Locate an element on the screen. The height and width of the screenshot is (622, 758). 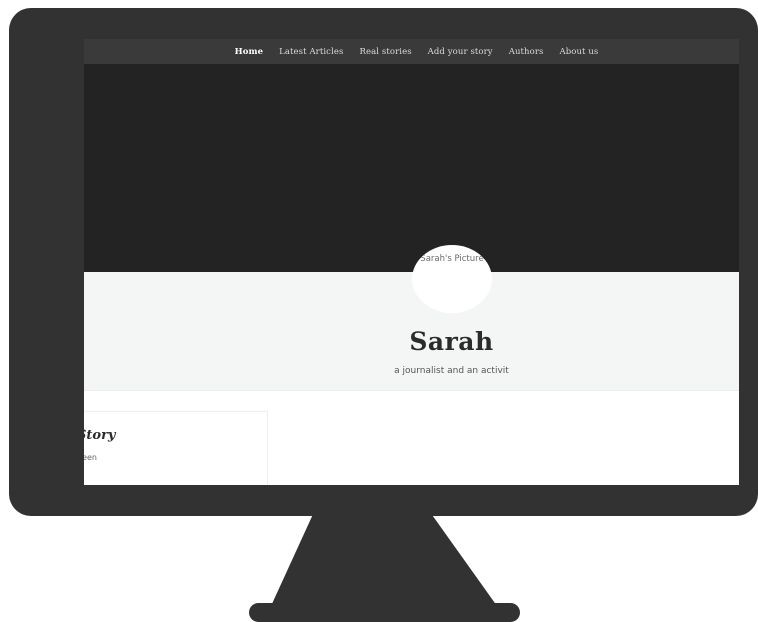
story-card-title: Story is located at coordinates (99, 435).